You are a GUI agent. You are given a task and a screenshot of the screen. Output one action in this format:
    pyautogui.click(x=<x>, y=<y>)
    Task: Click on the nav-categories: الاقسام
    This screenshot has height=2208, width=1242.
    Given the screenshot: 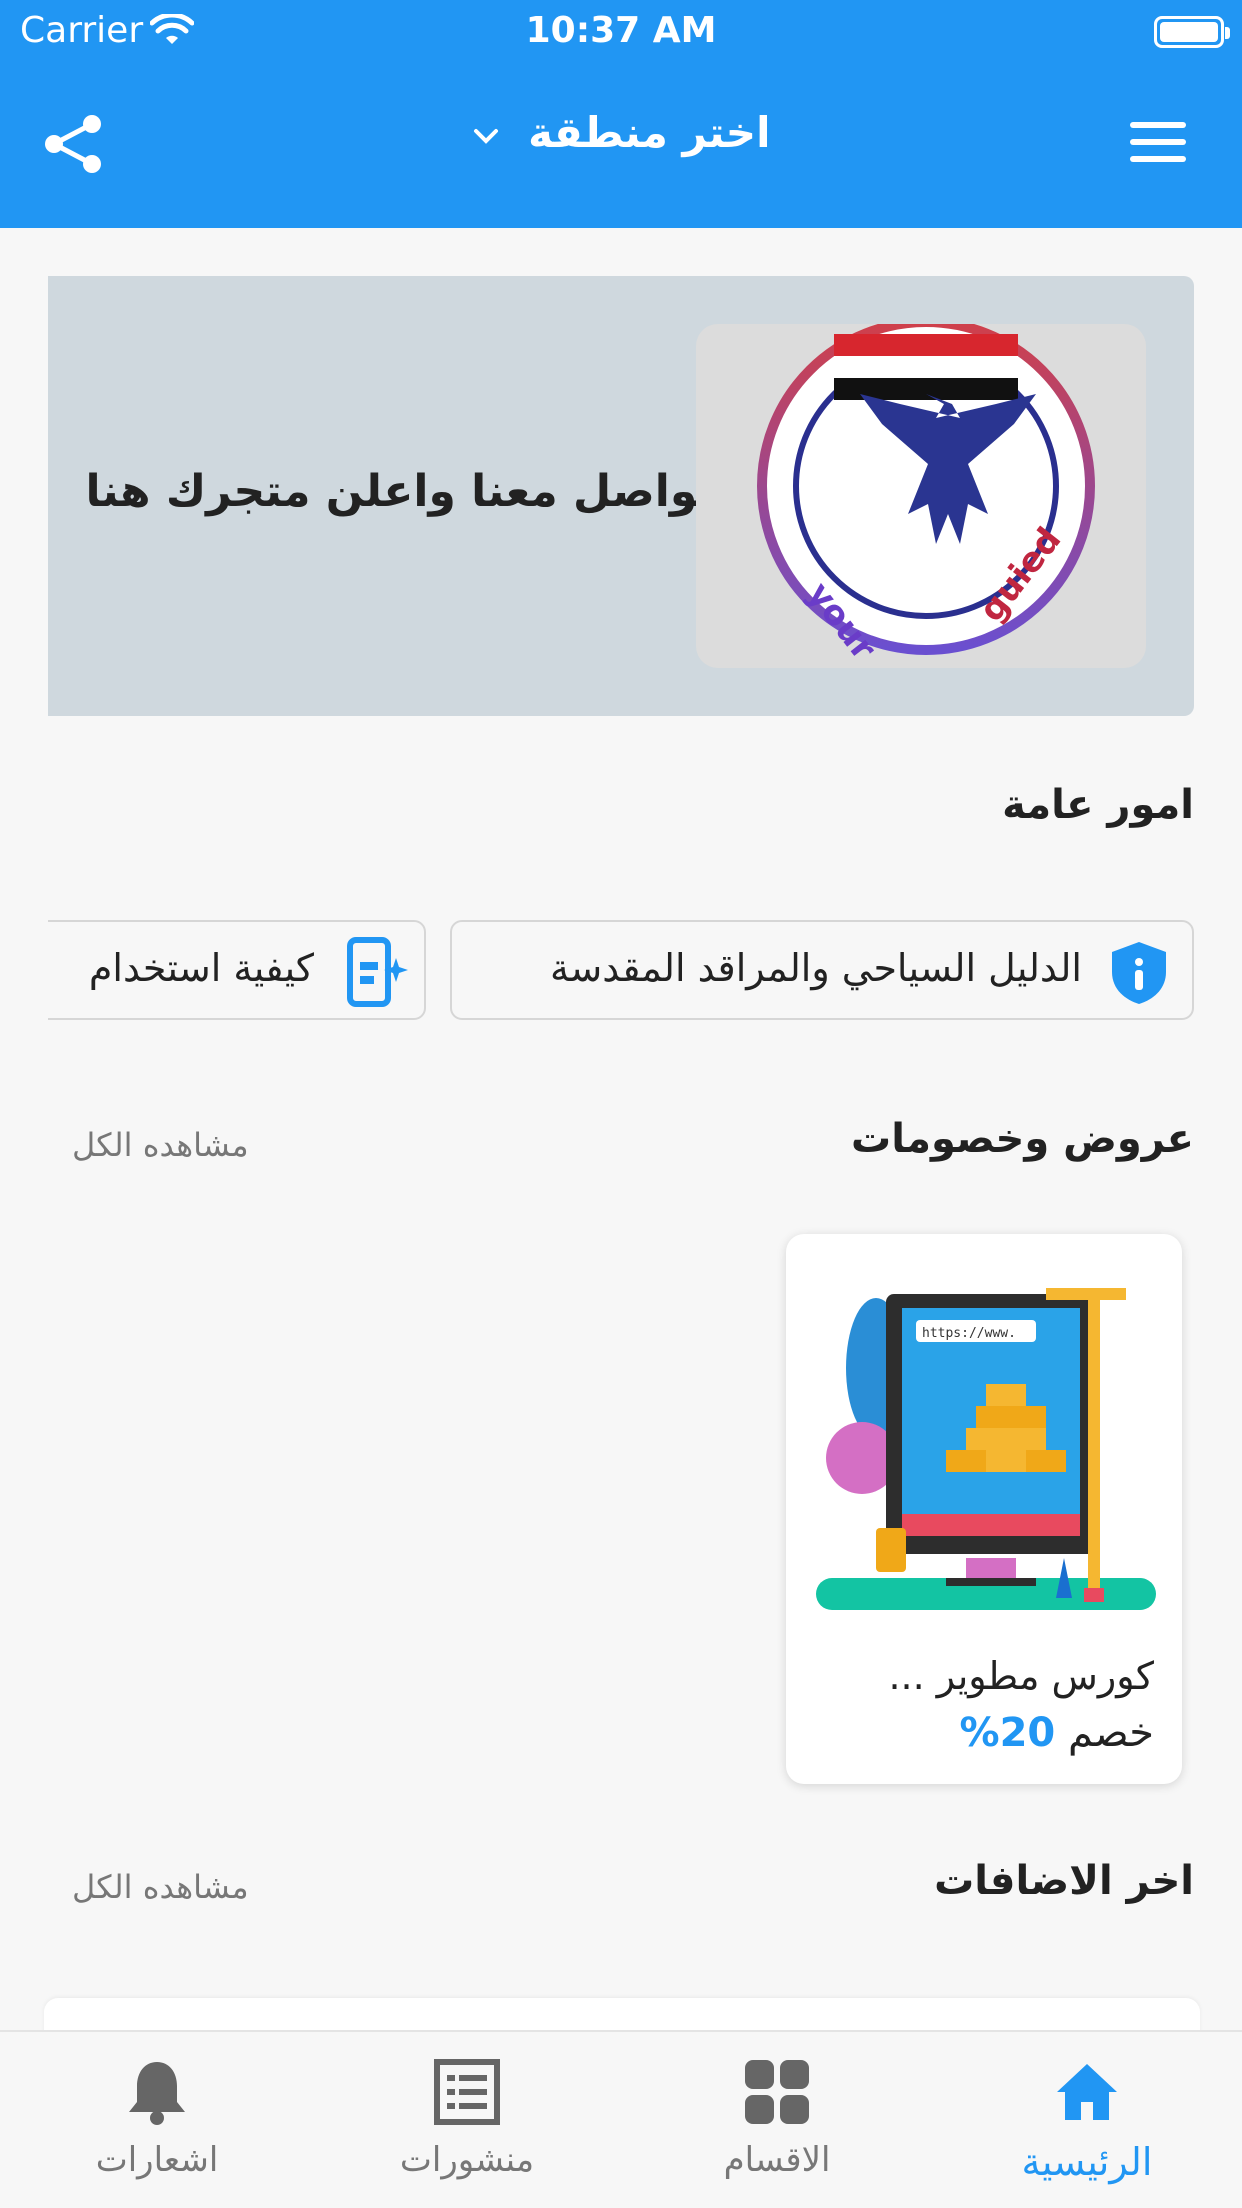 What is the action you would take?
    pyautogui.click(x=777, y=2120)
    